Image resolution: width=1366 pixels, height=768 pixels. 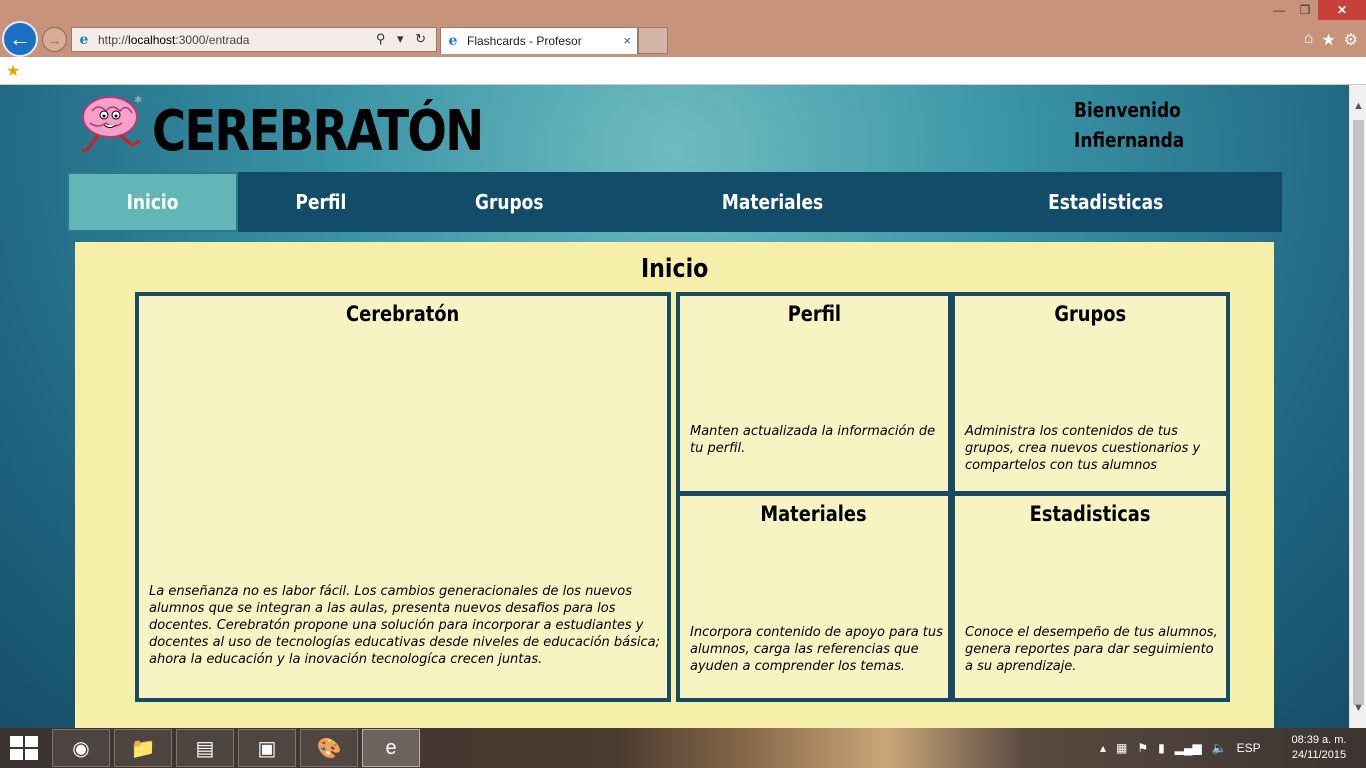 What do you see at coordinates (453, 41) in the screenshot?
I see `tab-ie-icon: e` at bounding box center [453, 41].